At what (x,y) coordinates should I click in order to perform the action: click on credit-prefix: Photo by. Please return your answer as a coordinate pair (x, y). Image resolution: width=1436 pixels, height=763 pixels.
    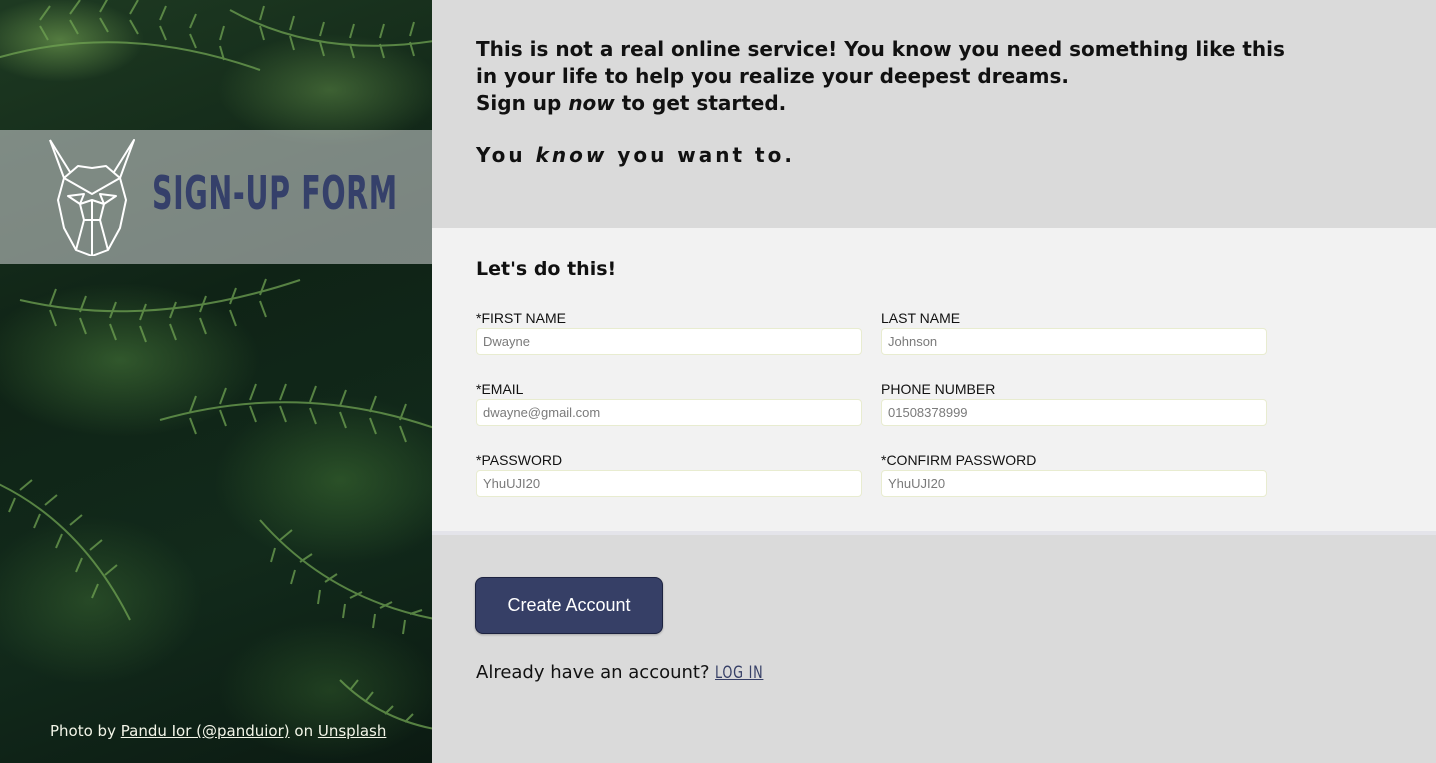
    Looking at the image, I should click on (83, 731).